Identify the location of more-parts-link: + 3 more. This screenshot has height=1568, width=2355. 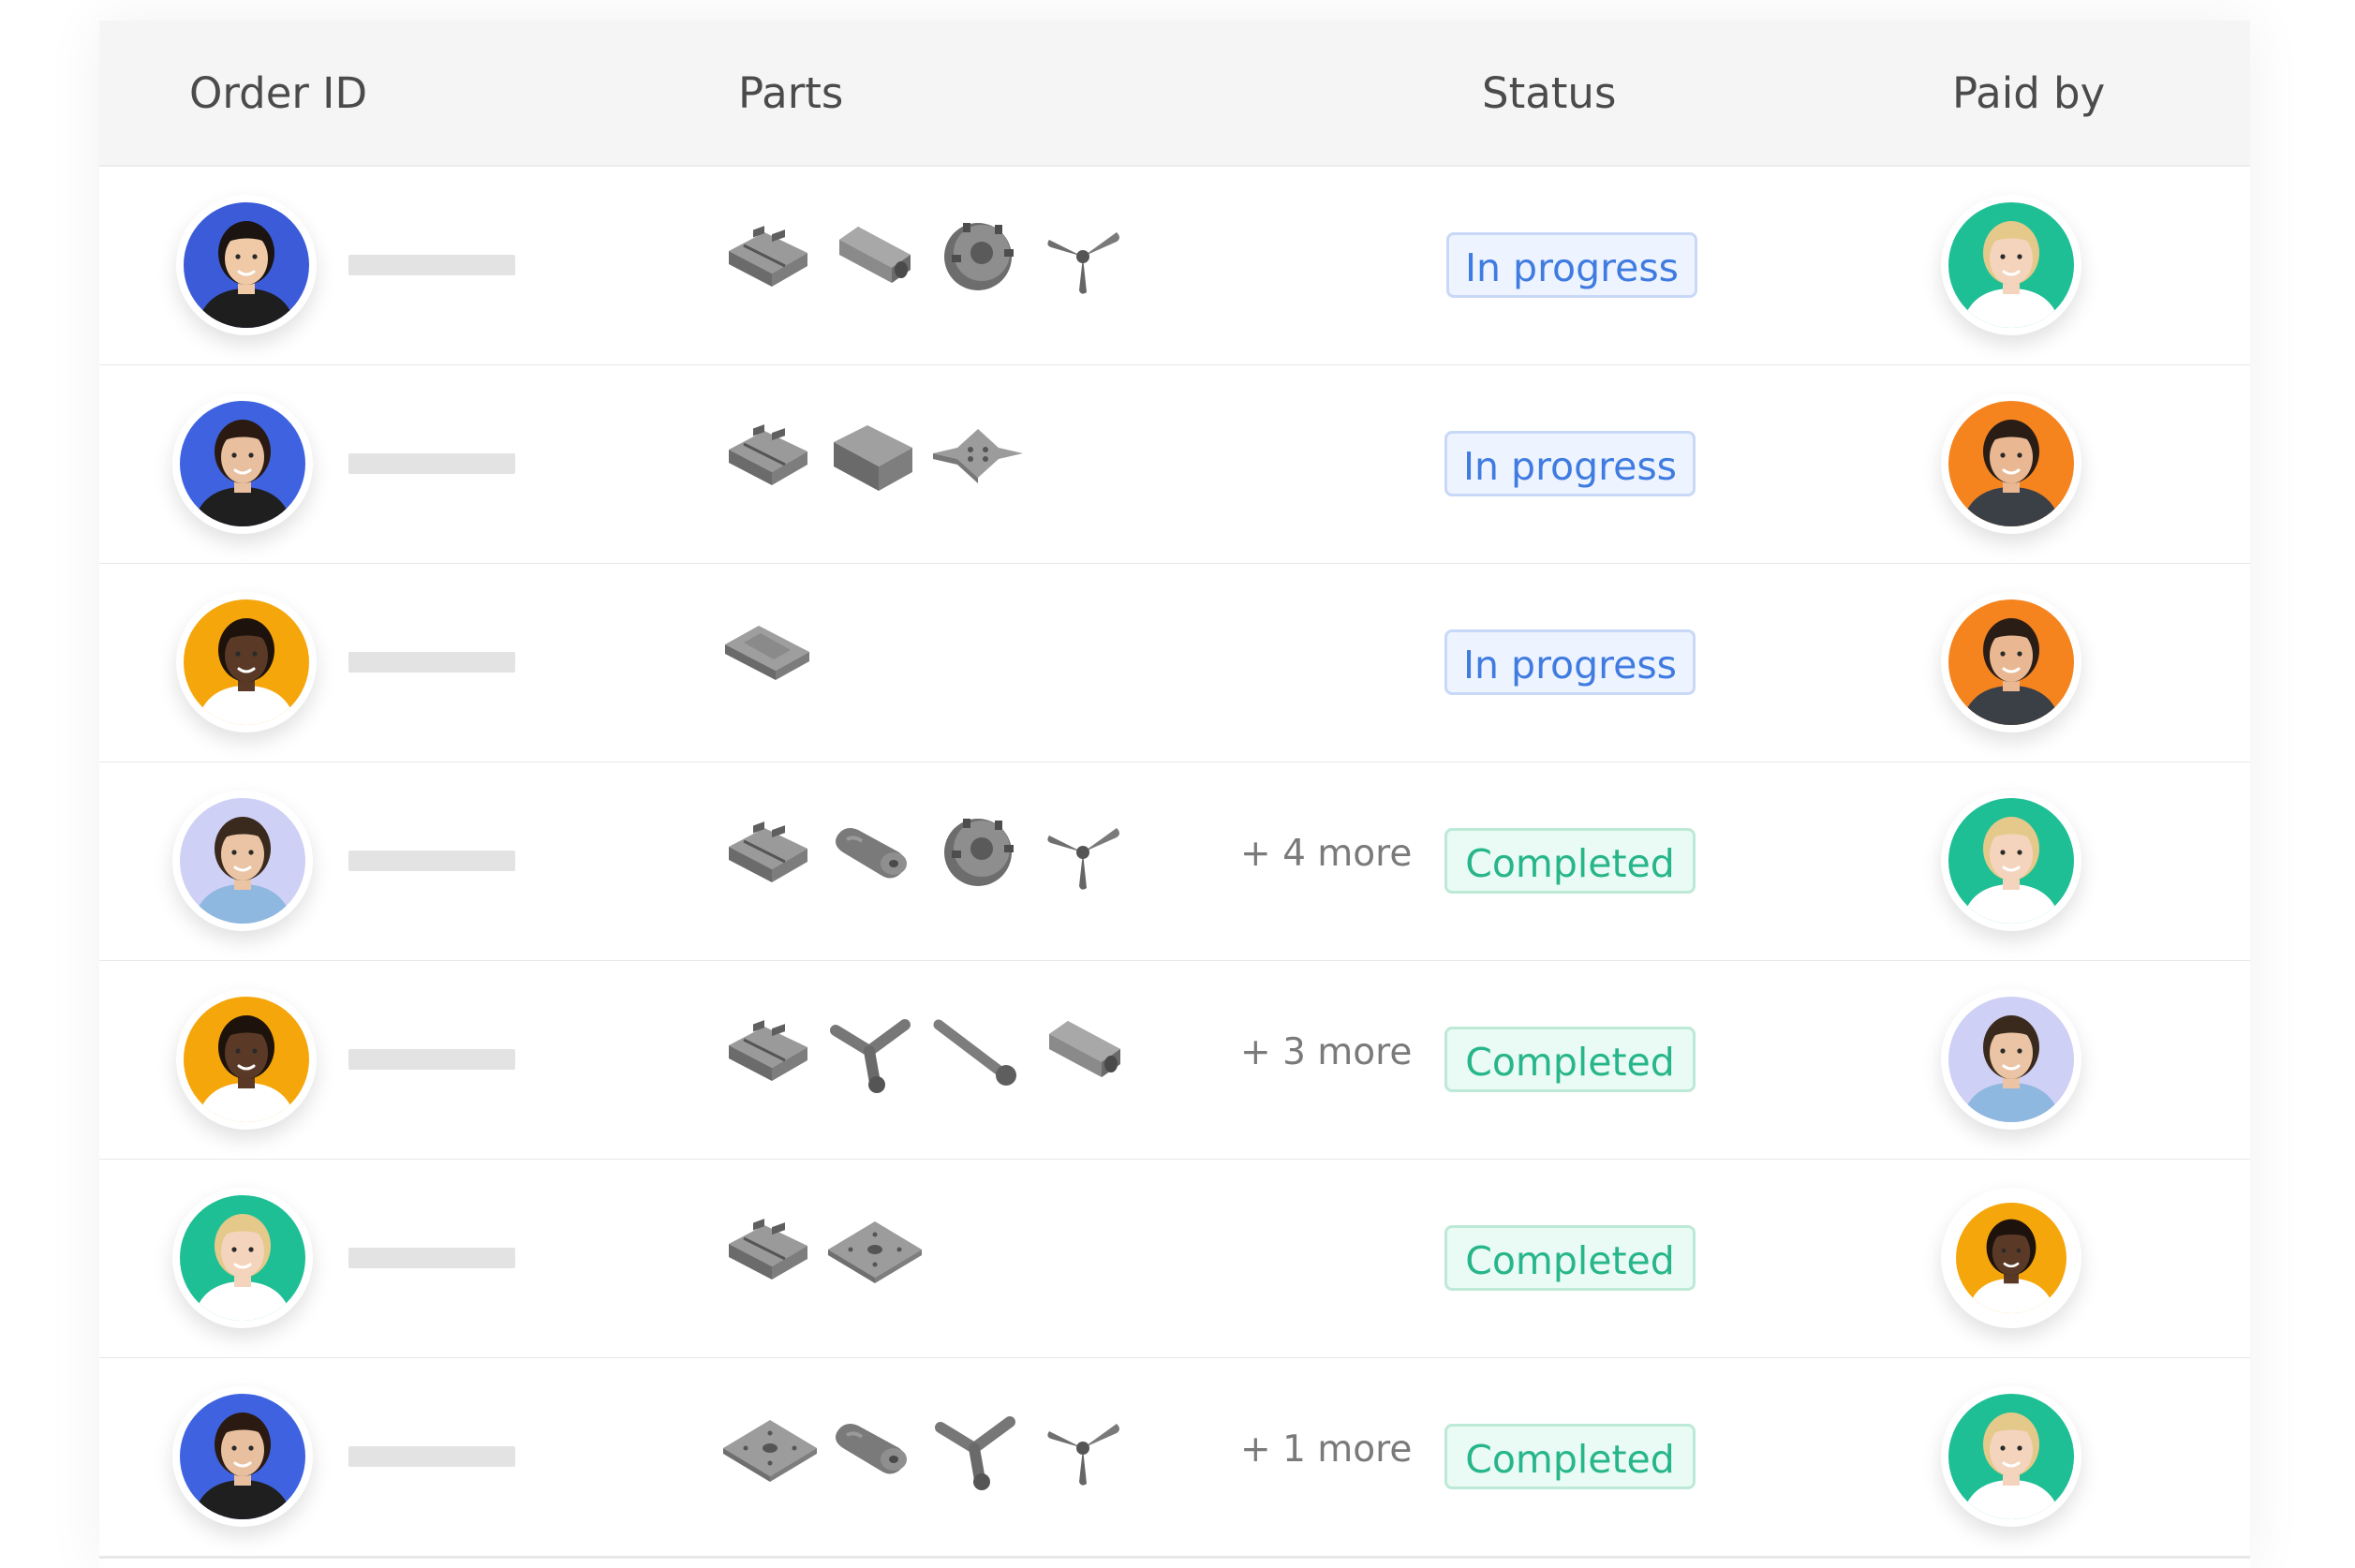
(1326, 1052).